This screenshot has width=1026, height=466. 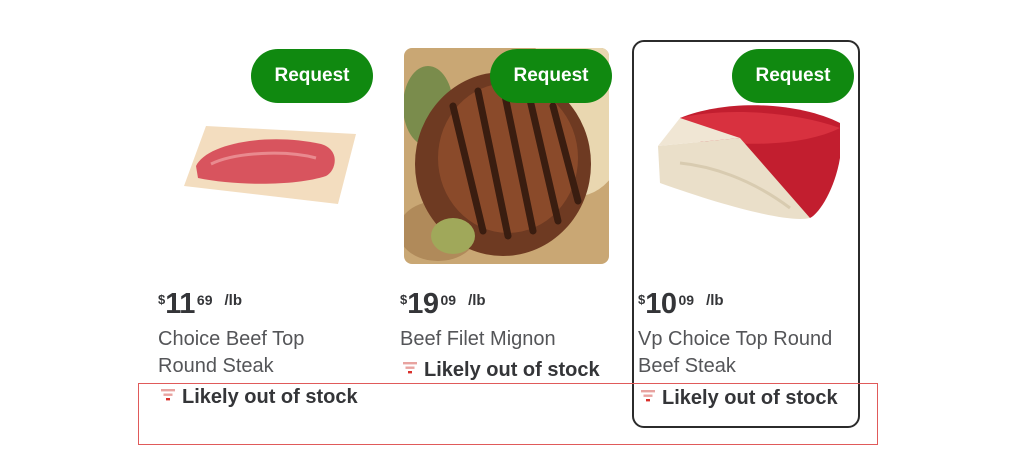 I want to click on low-stock-icon, so click(x=410, y=369).